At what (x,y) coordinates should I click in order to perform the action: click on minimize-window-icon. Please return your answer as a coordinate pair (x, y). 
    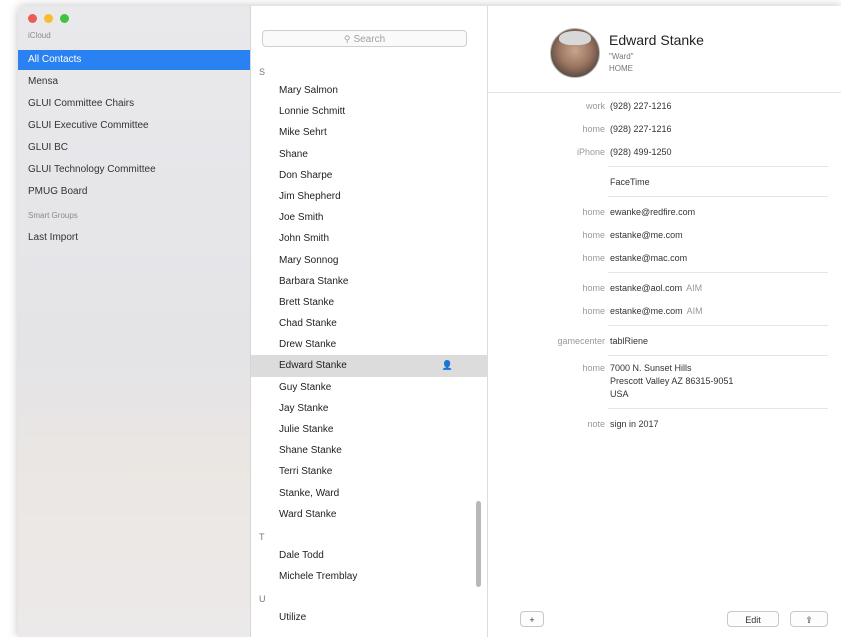
    Looking at the image, I should click on (48, 18).